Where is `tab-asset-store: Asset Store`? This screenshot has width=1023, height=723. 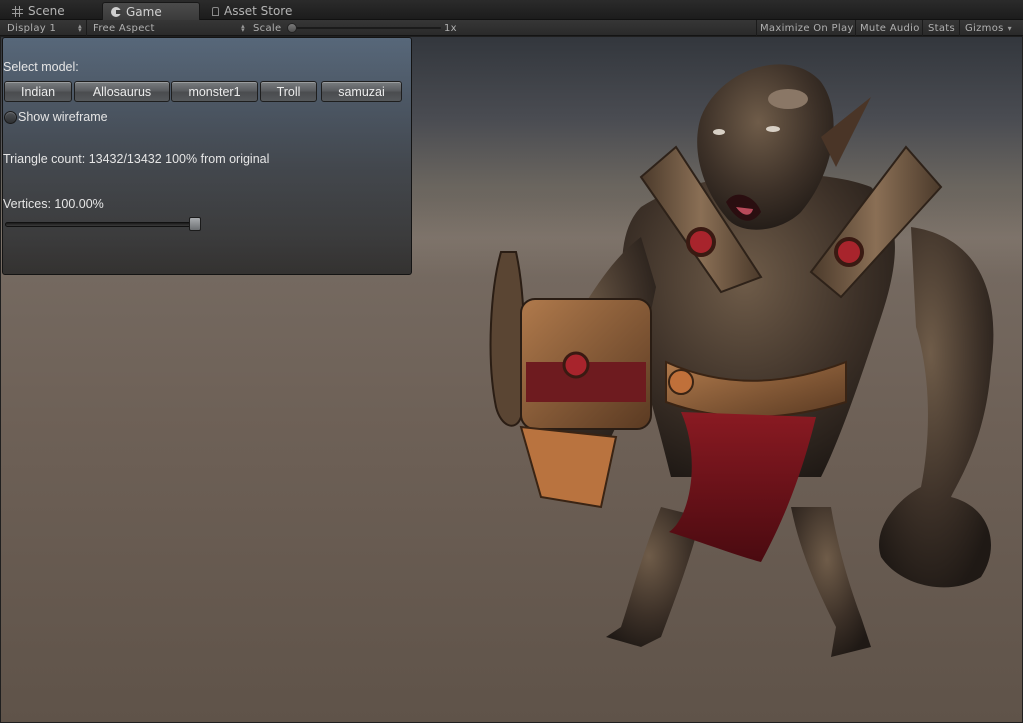
tab-asset-store: Asset Store is located at coordinates (252, 11).